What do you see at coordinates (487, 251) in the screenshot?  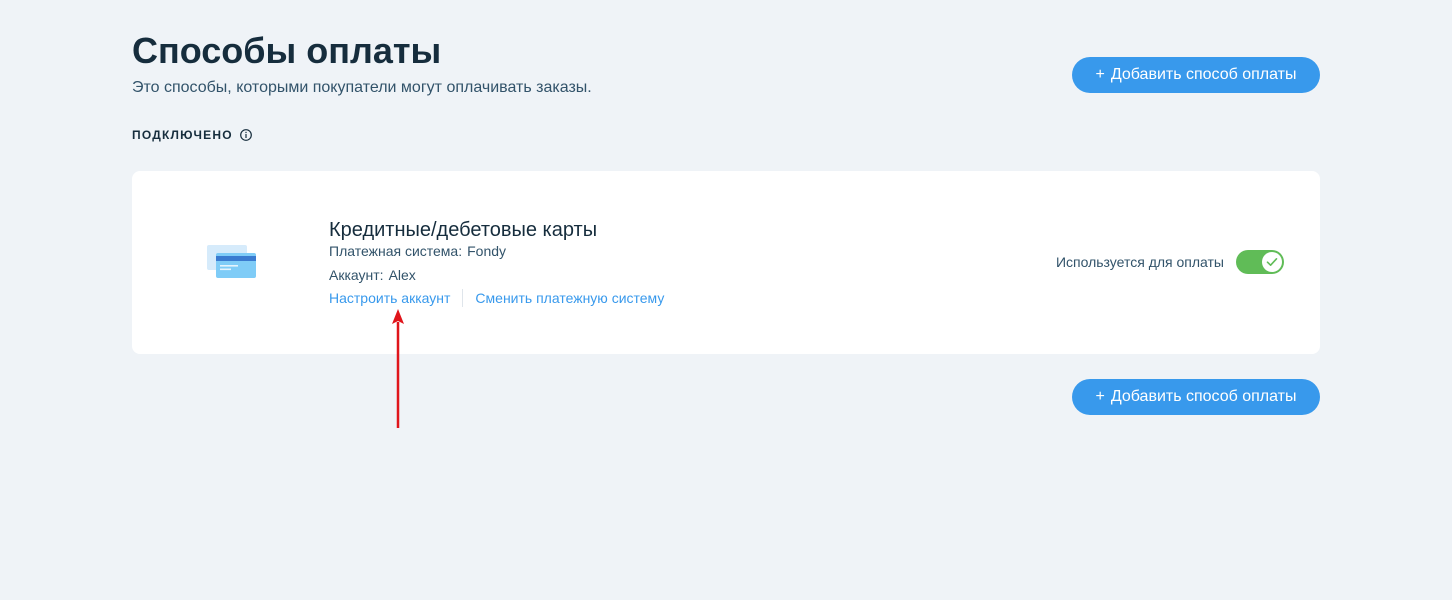 I see `payment-system-value: Fondy` at bounding box center [487, 251].